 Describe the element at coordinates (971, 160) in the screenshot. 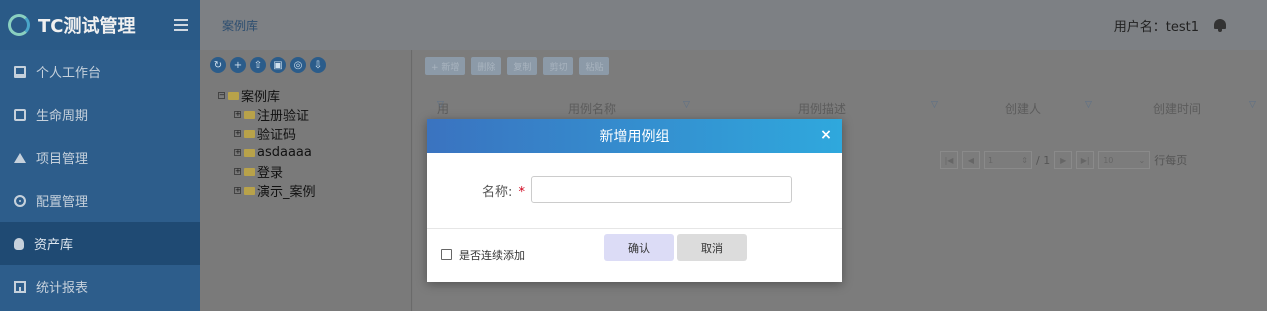

I see `prev-page-button: ◀` at that location.